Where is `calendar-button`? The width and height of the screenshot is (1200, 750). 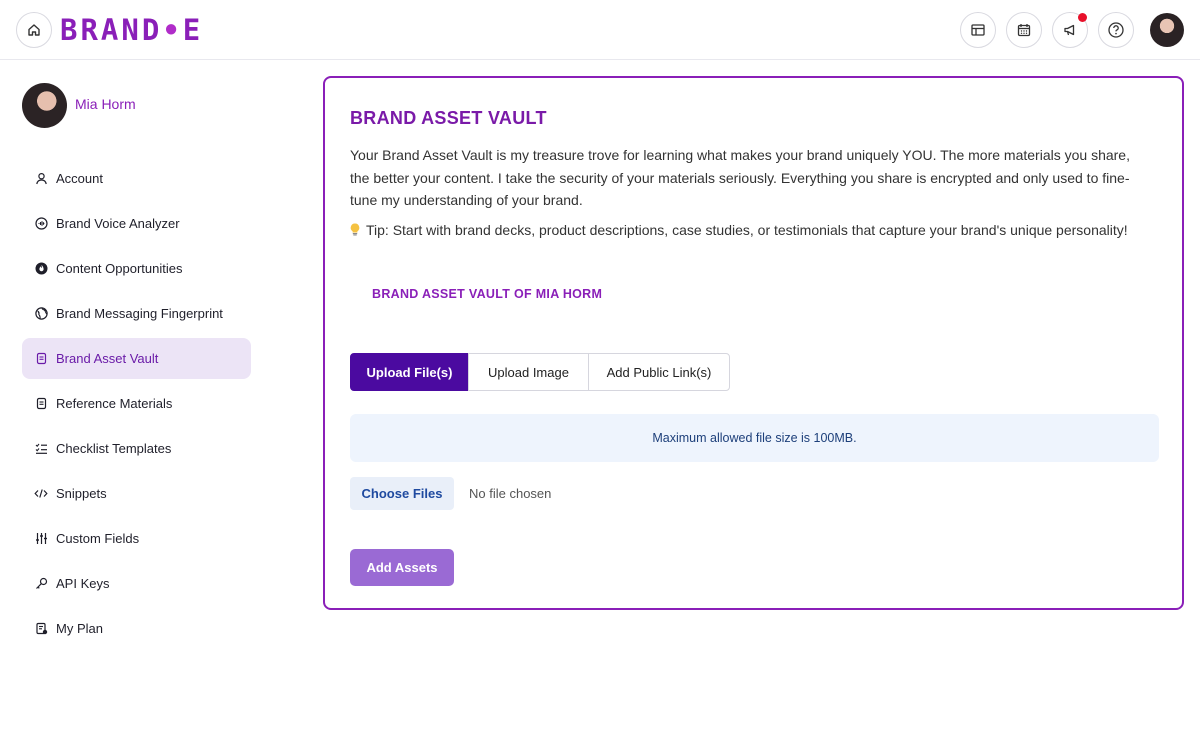
calendar-button is located at coordinates (1024, 30).